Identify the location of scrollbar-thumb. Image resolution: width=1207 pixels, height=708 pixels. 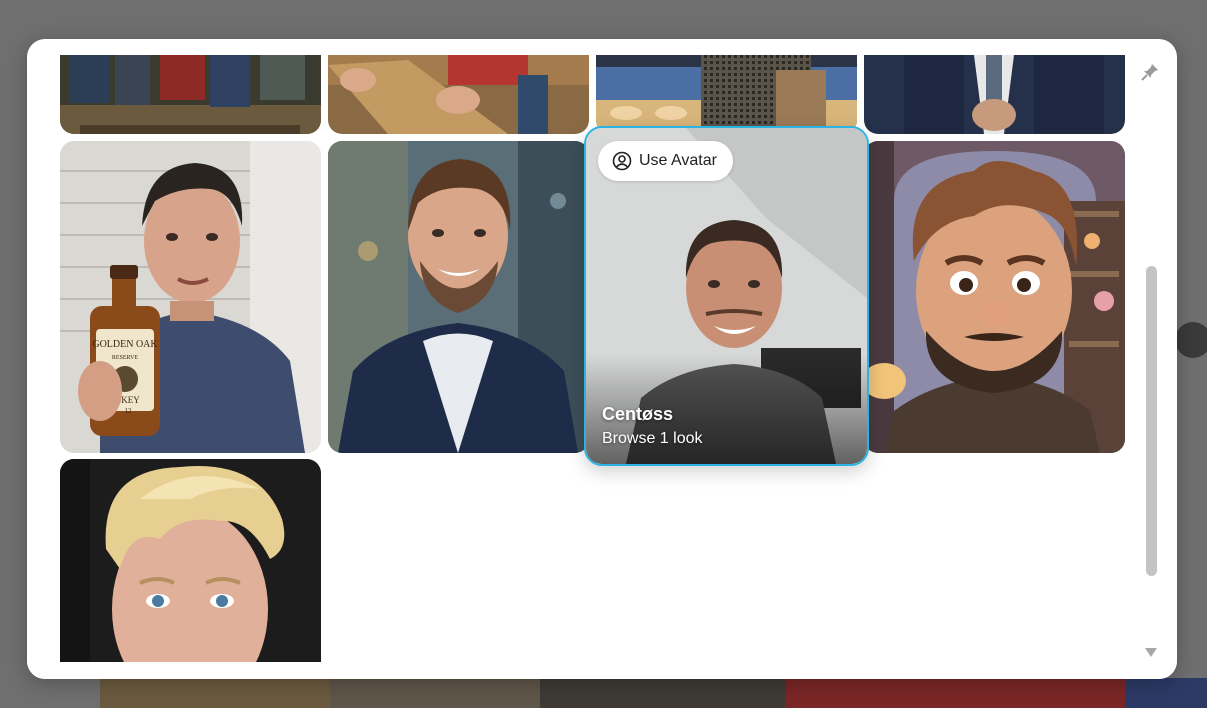
(1151, 421).